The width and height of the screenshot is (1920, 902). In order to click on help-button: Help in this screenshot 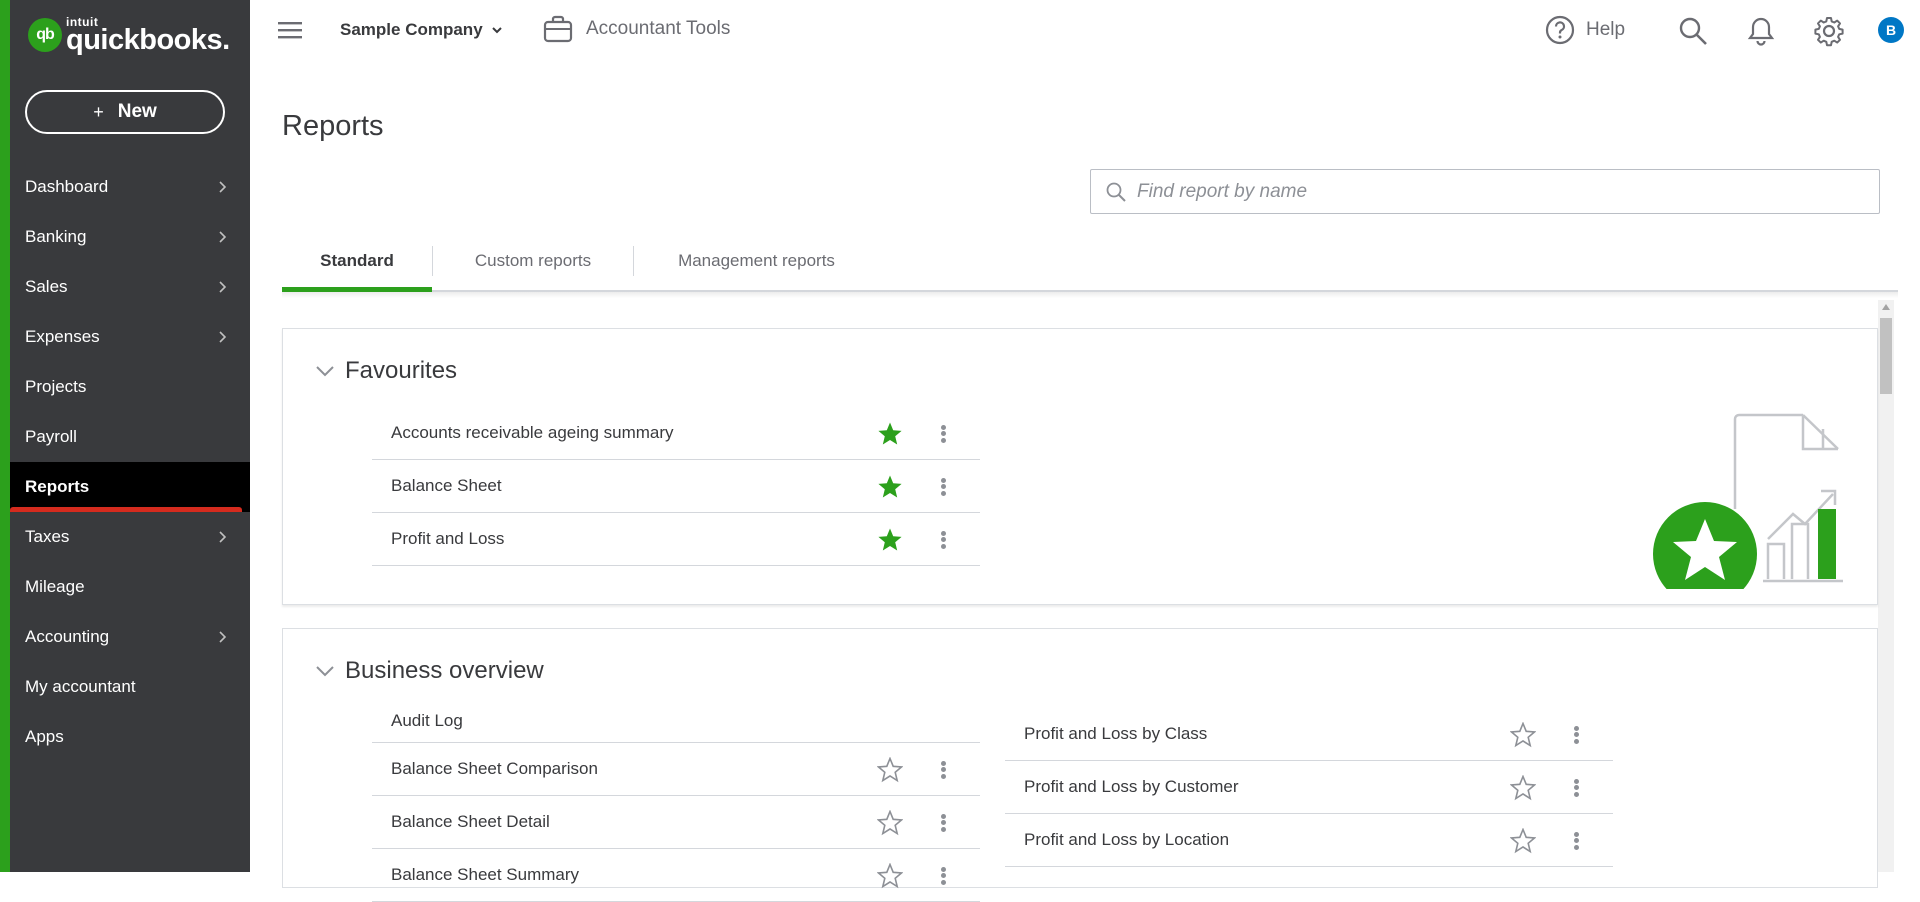, I will do `click(1584, 30)`.